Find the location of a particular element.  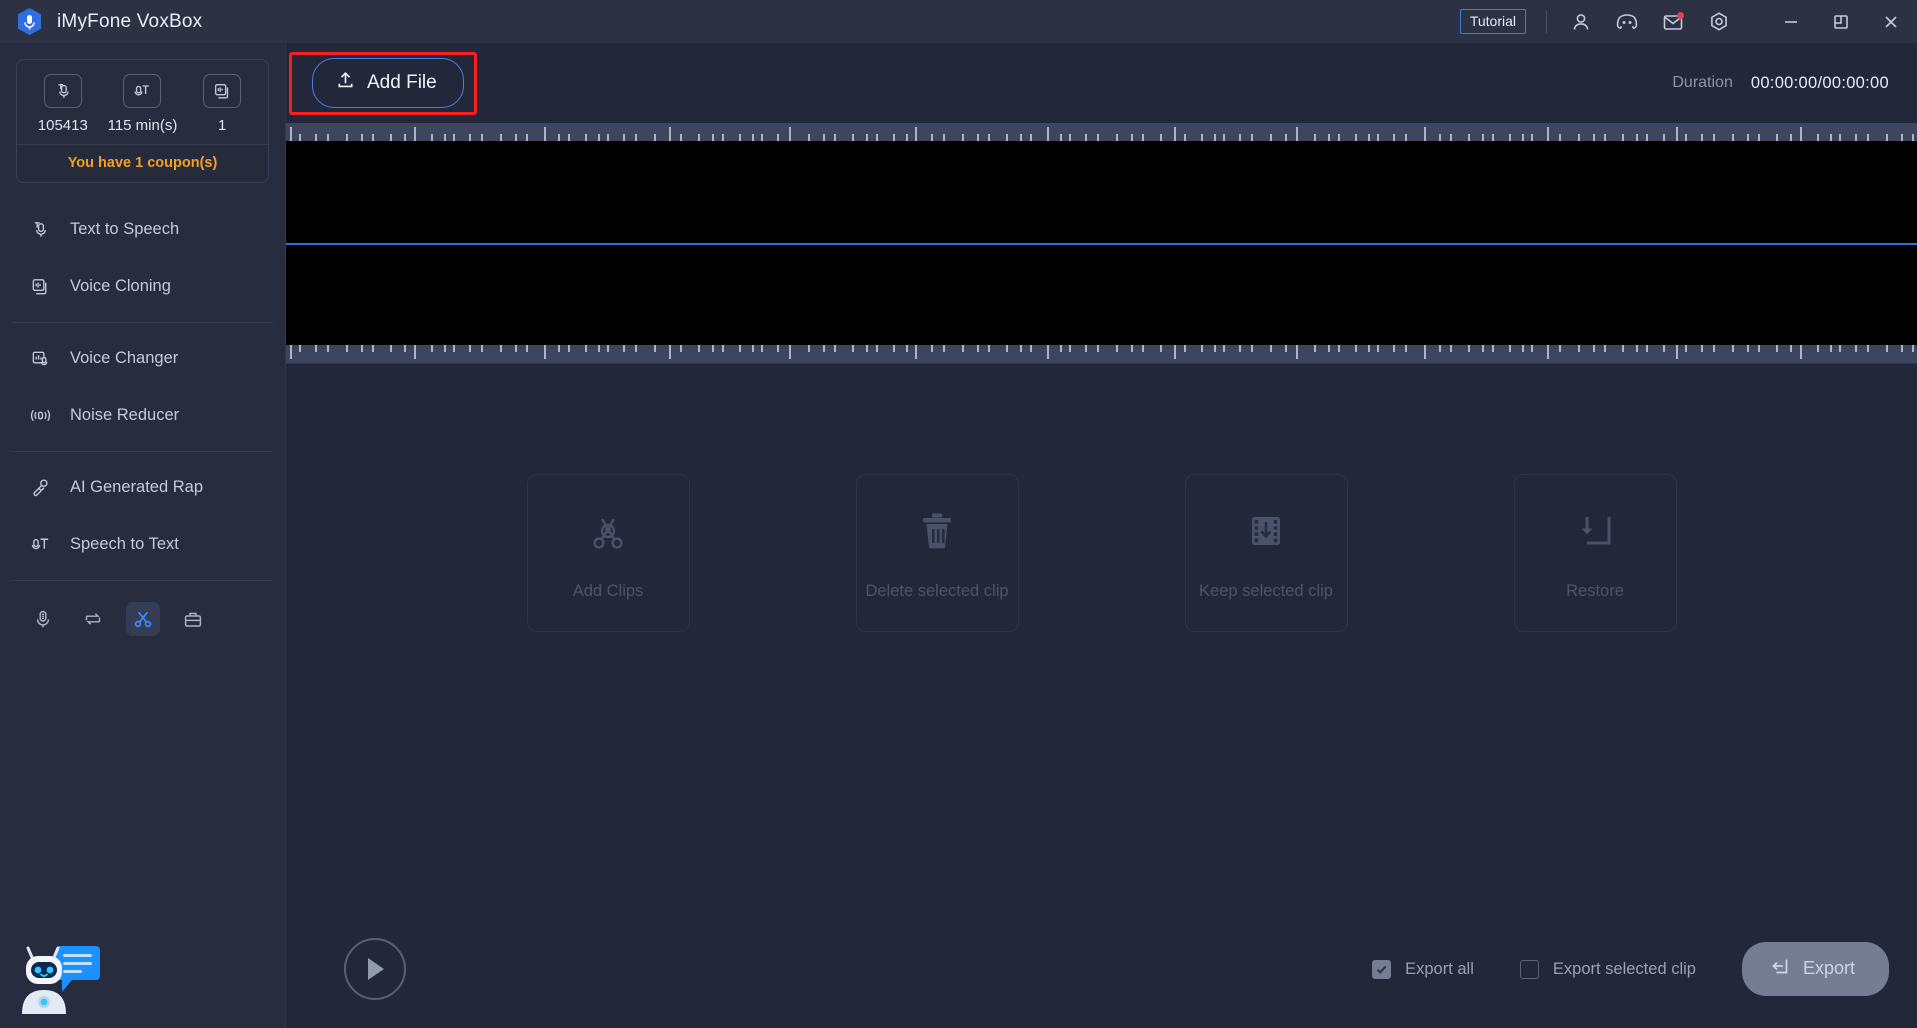

delete-selected-clip-button: Delete selected clip is located at coordinates (937, 553).